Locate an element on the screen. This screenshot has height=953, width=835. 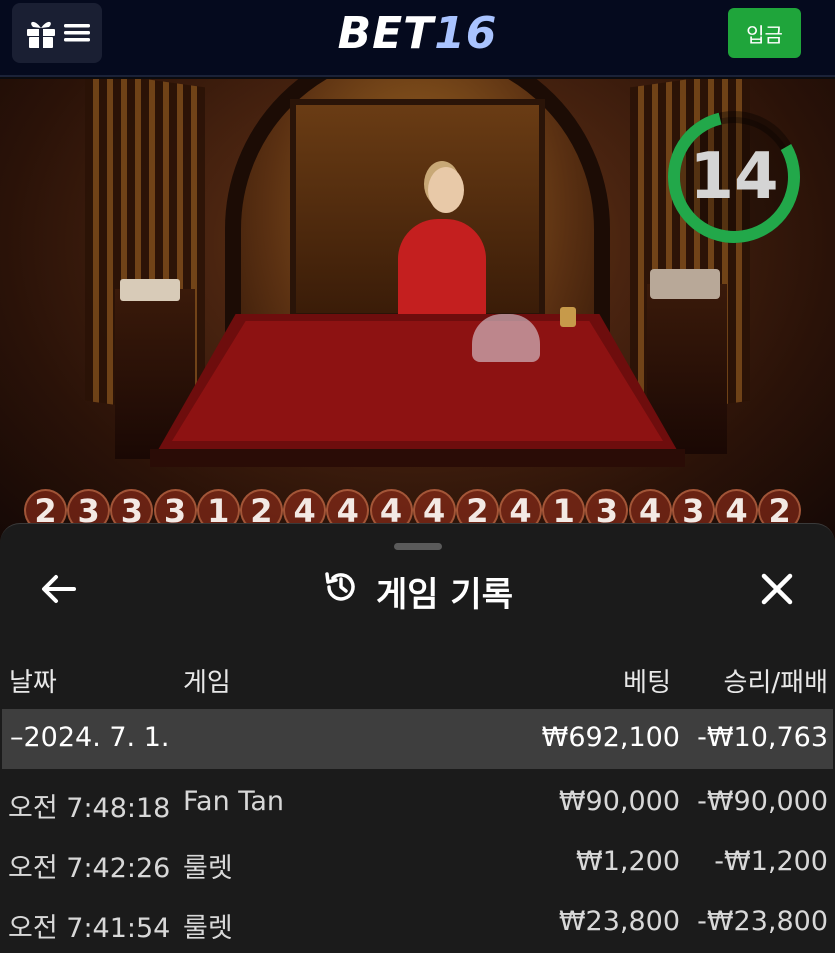
column-game: 게임 is located at coordinates (207, 683).